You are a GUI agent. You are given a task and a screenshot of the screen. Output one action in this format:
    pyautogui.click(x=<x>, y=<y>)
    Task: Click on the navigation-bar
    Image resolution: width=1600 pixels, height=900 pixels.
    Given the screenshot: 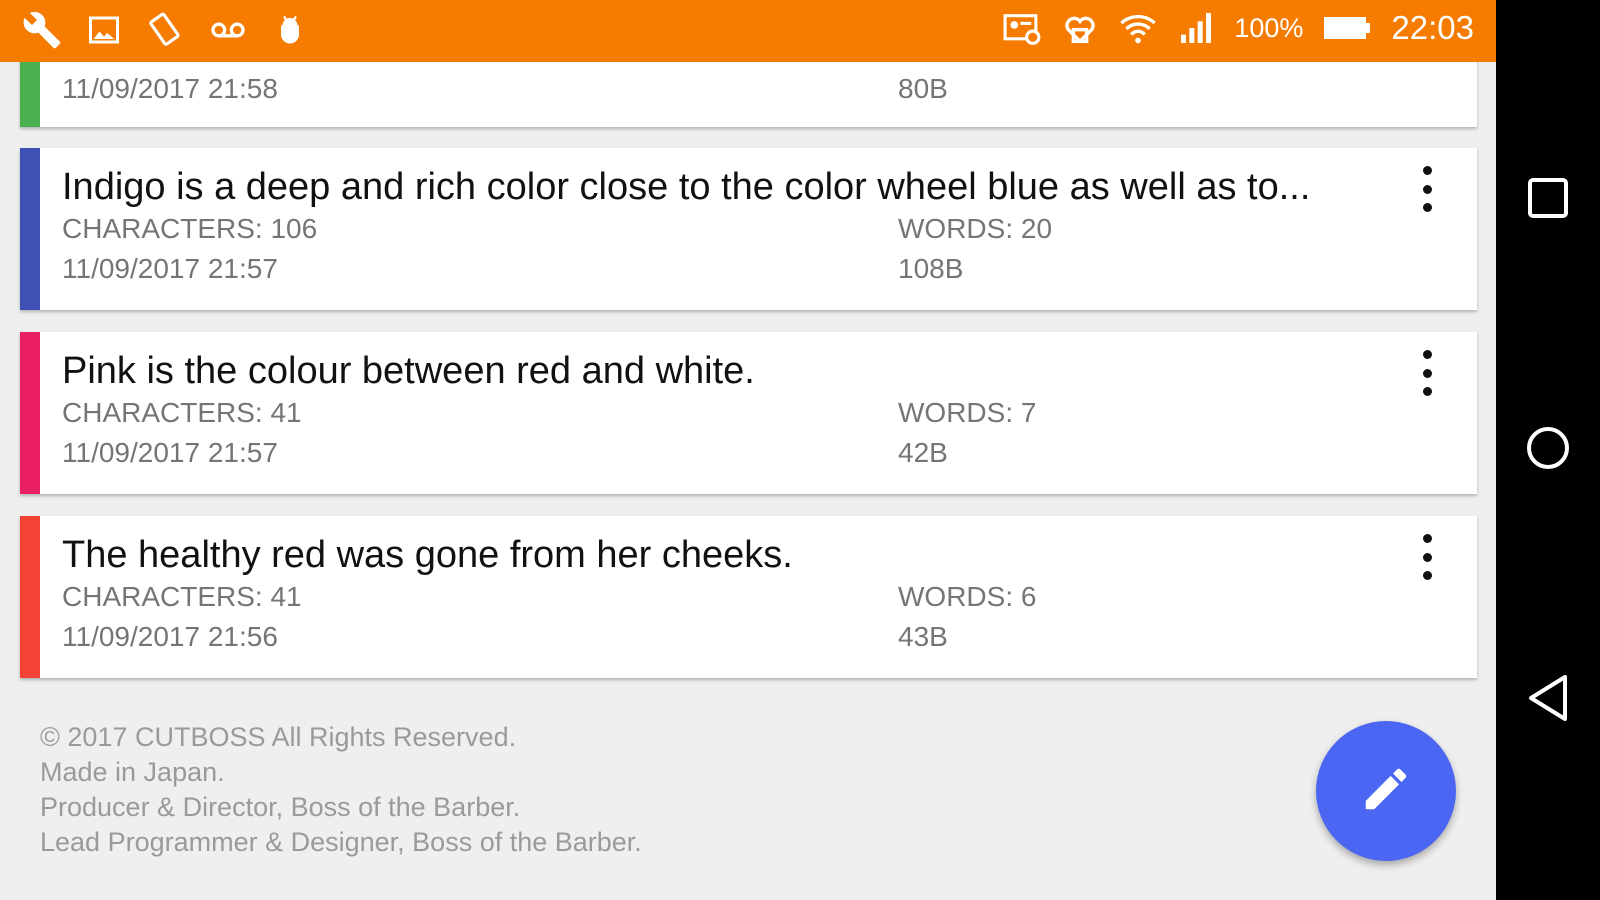 What is the action you would take?
    pyautogui.click(x=1548, y=450)
    